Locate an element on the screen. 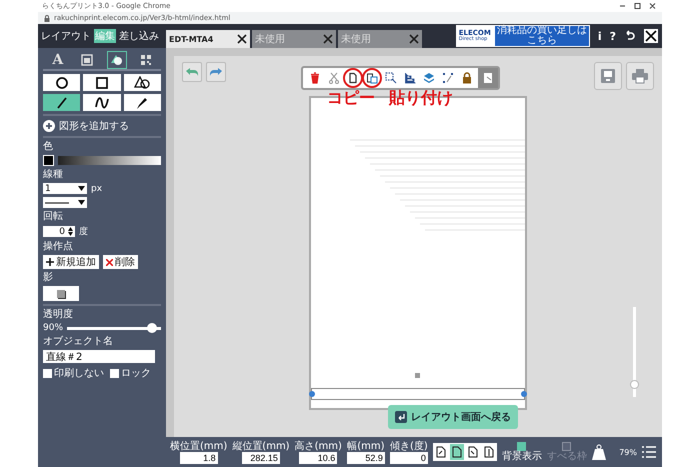  number-field: 282.15 is located at coordinates (261, 458).